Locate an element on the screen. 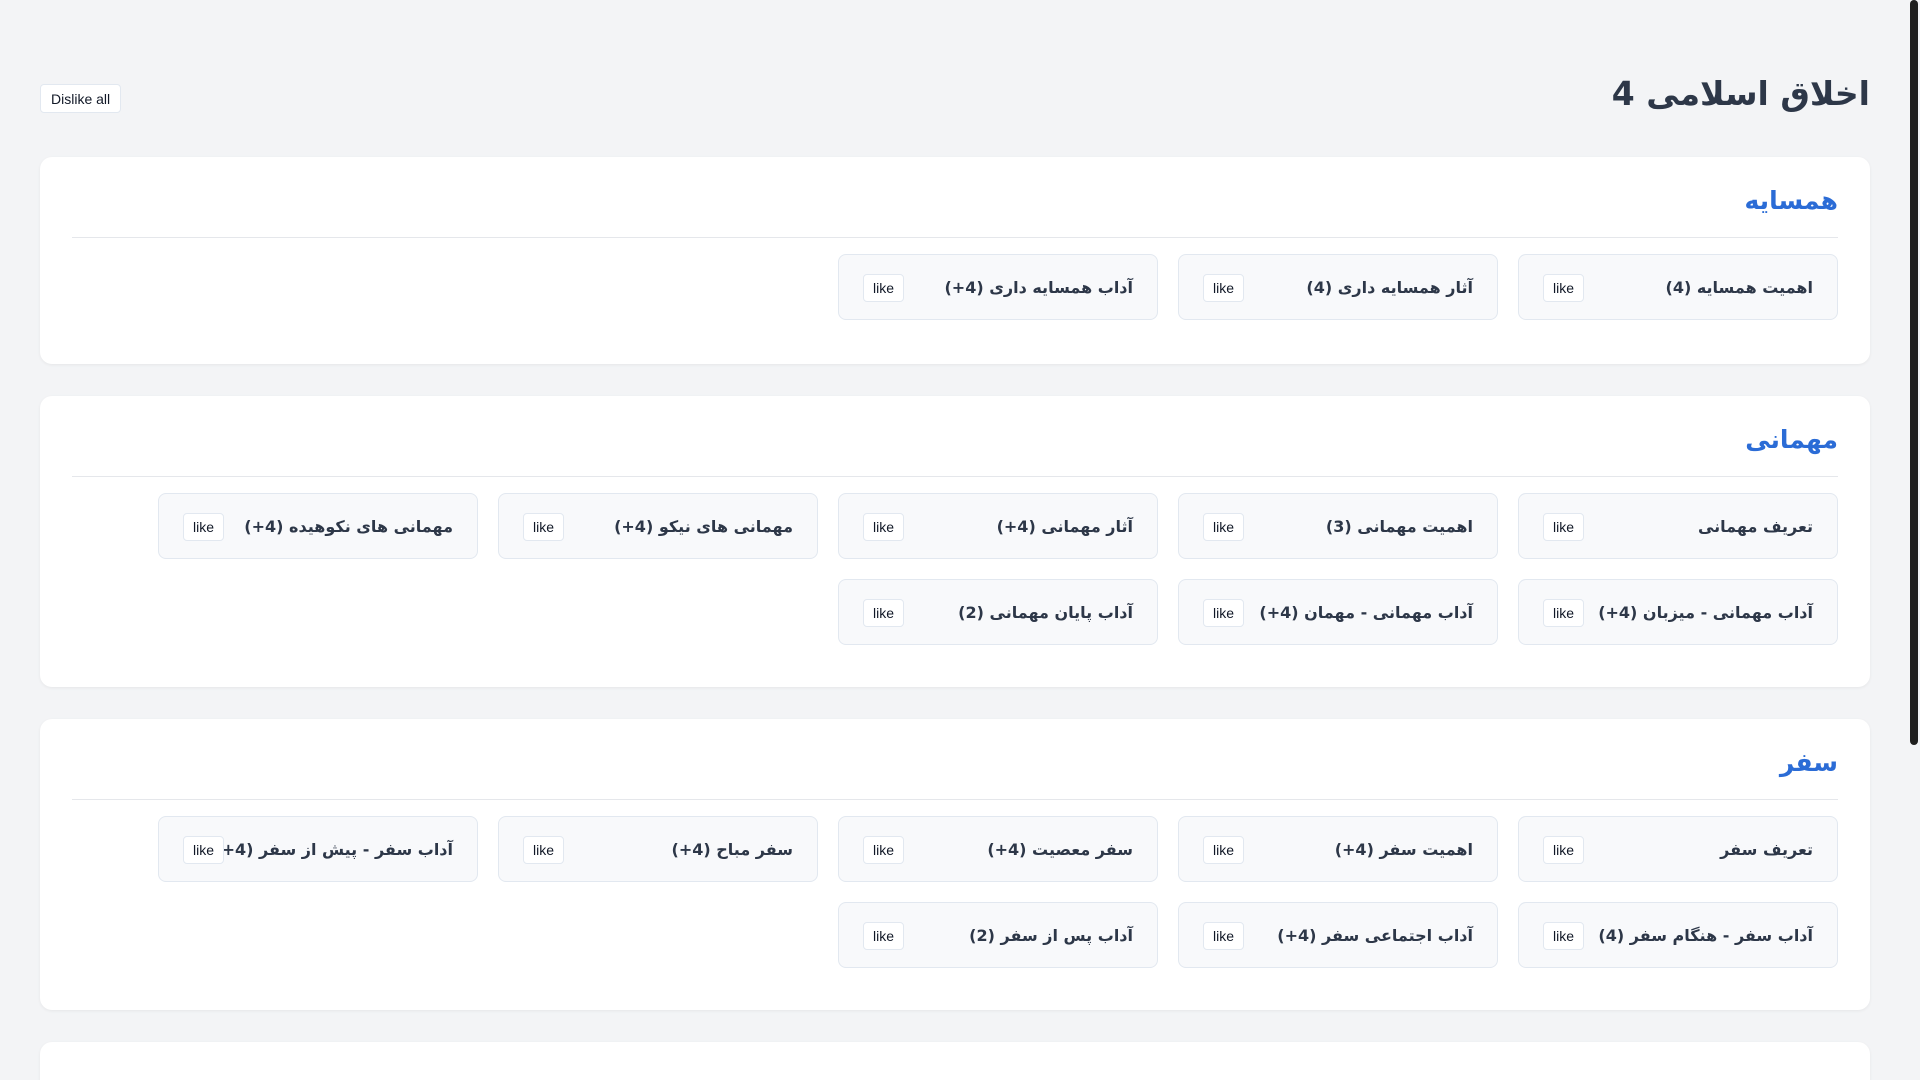 The height and width of the screenshot is (1080, 1920). section-title: سفر is located at coordinates (1808, 762).